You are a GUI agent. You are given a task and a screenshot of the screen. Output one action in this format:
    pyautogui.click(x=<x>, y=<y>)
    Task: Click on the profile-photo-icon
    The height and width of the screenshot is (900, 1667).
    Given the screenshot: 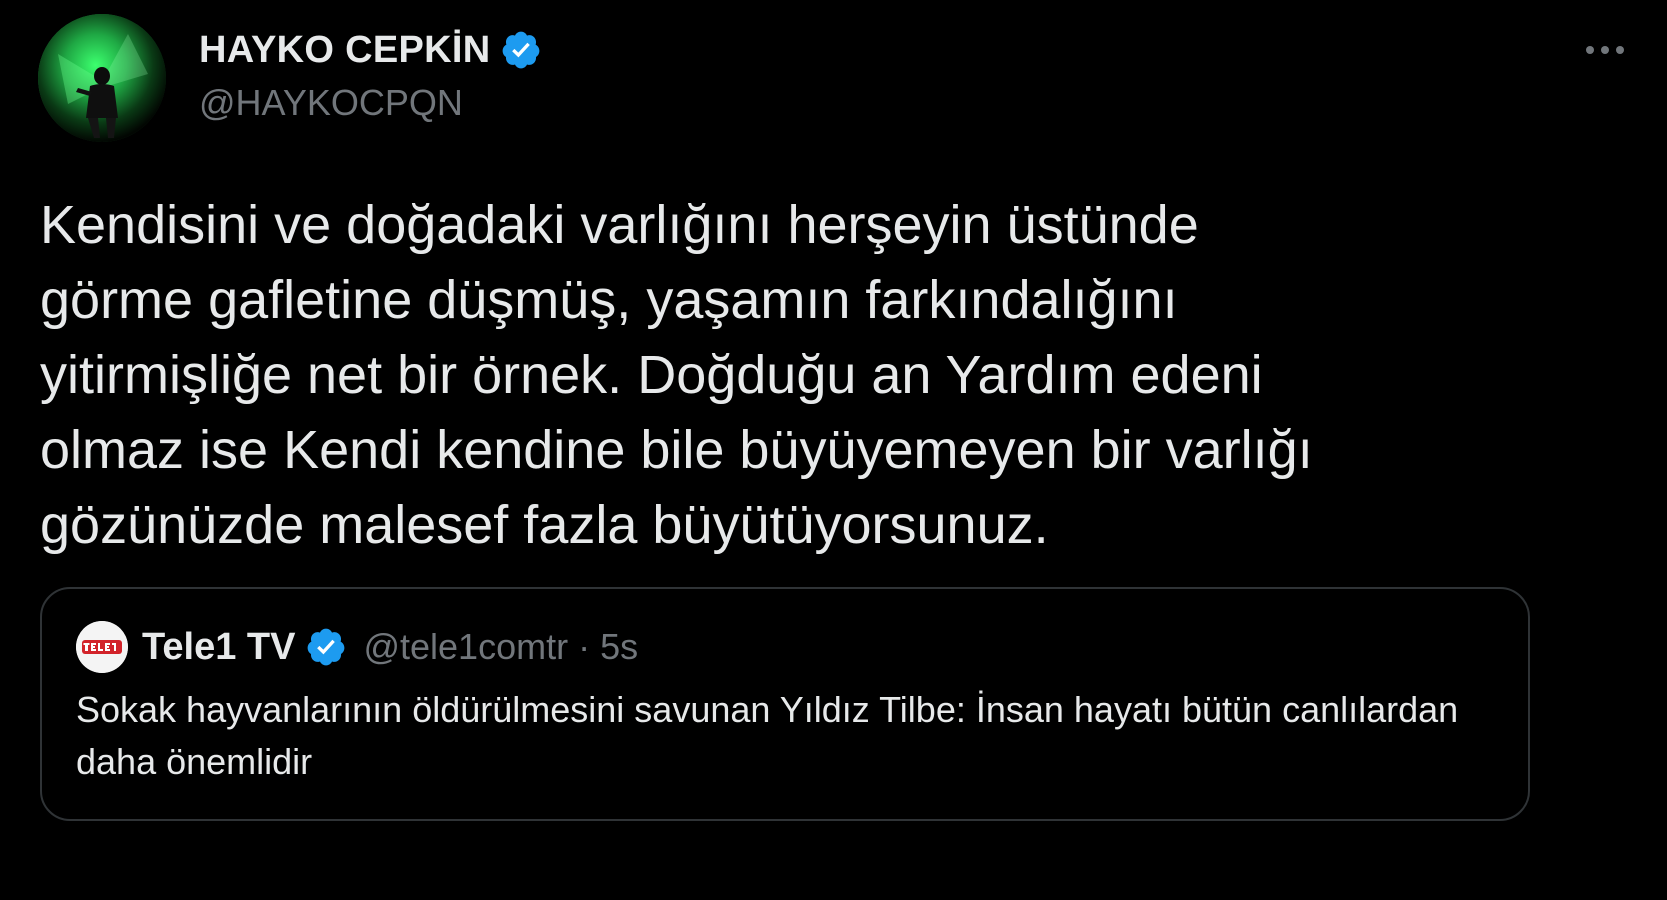 What is the action you would take?
    pyautogui.click(x=102, y=78)
    